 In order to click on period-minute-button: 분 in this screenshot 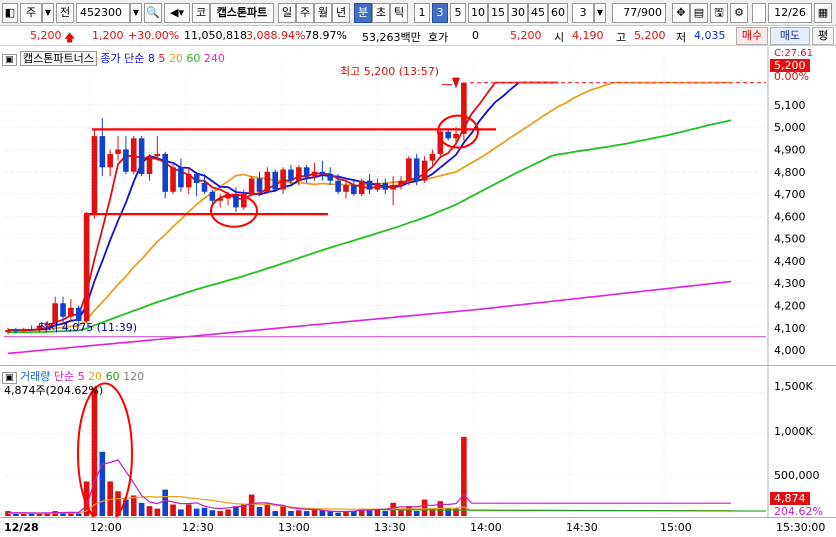, I will do `click(363, 13)`.